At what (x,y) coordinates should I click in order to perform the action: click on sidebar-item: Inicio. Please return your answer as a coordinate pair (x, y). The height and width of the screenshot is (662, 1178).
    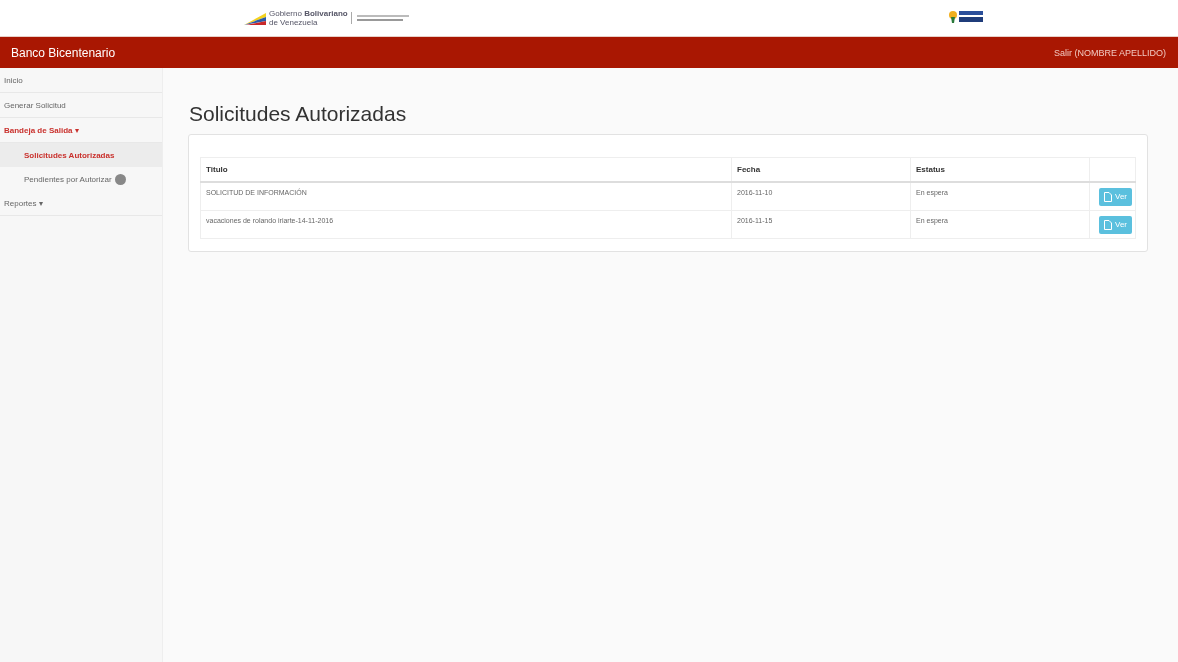
    Looking at the image, I should click on (81, 80).